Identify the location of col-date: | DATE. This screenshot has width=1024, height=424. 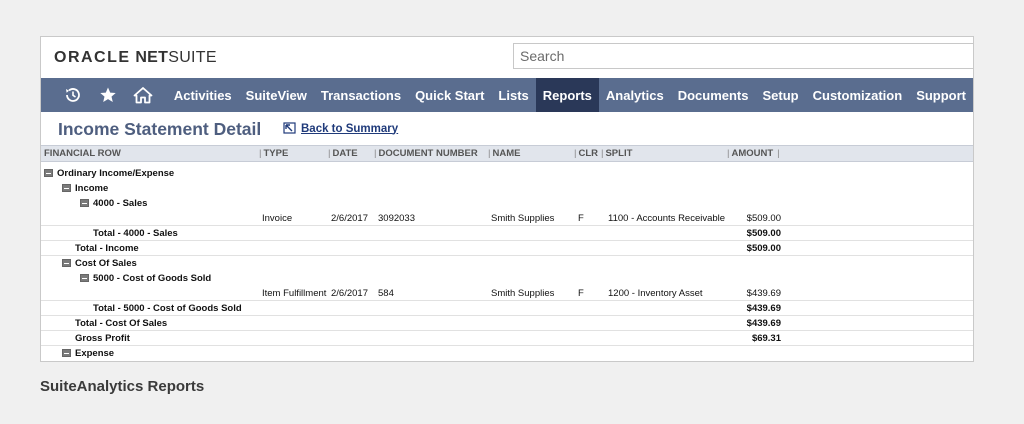
(343, 153).